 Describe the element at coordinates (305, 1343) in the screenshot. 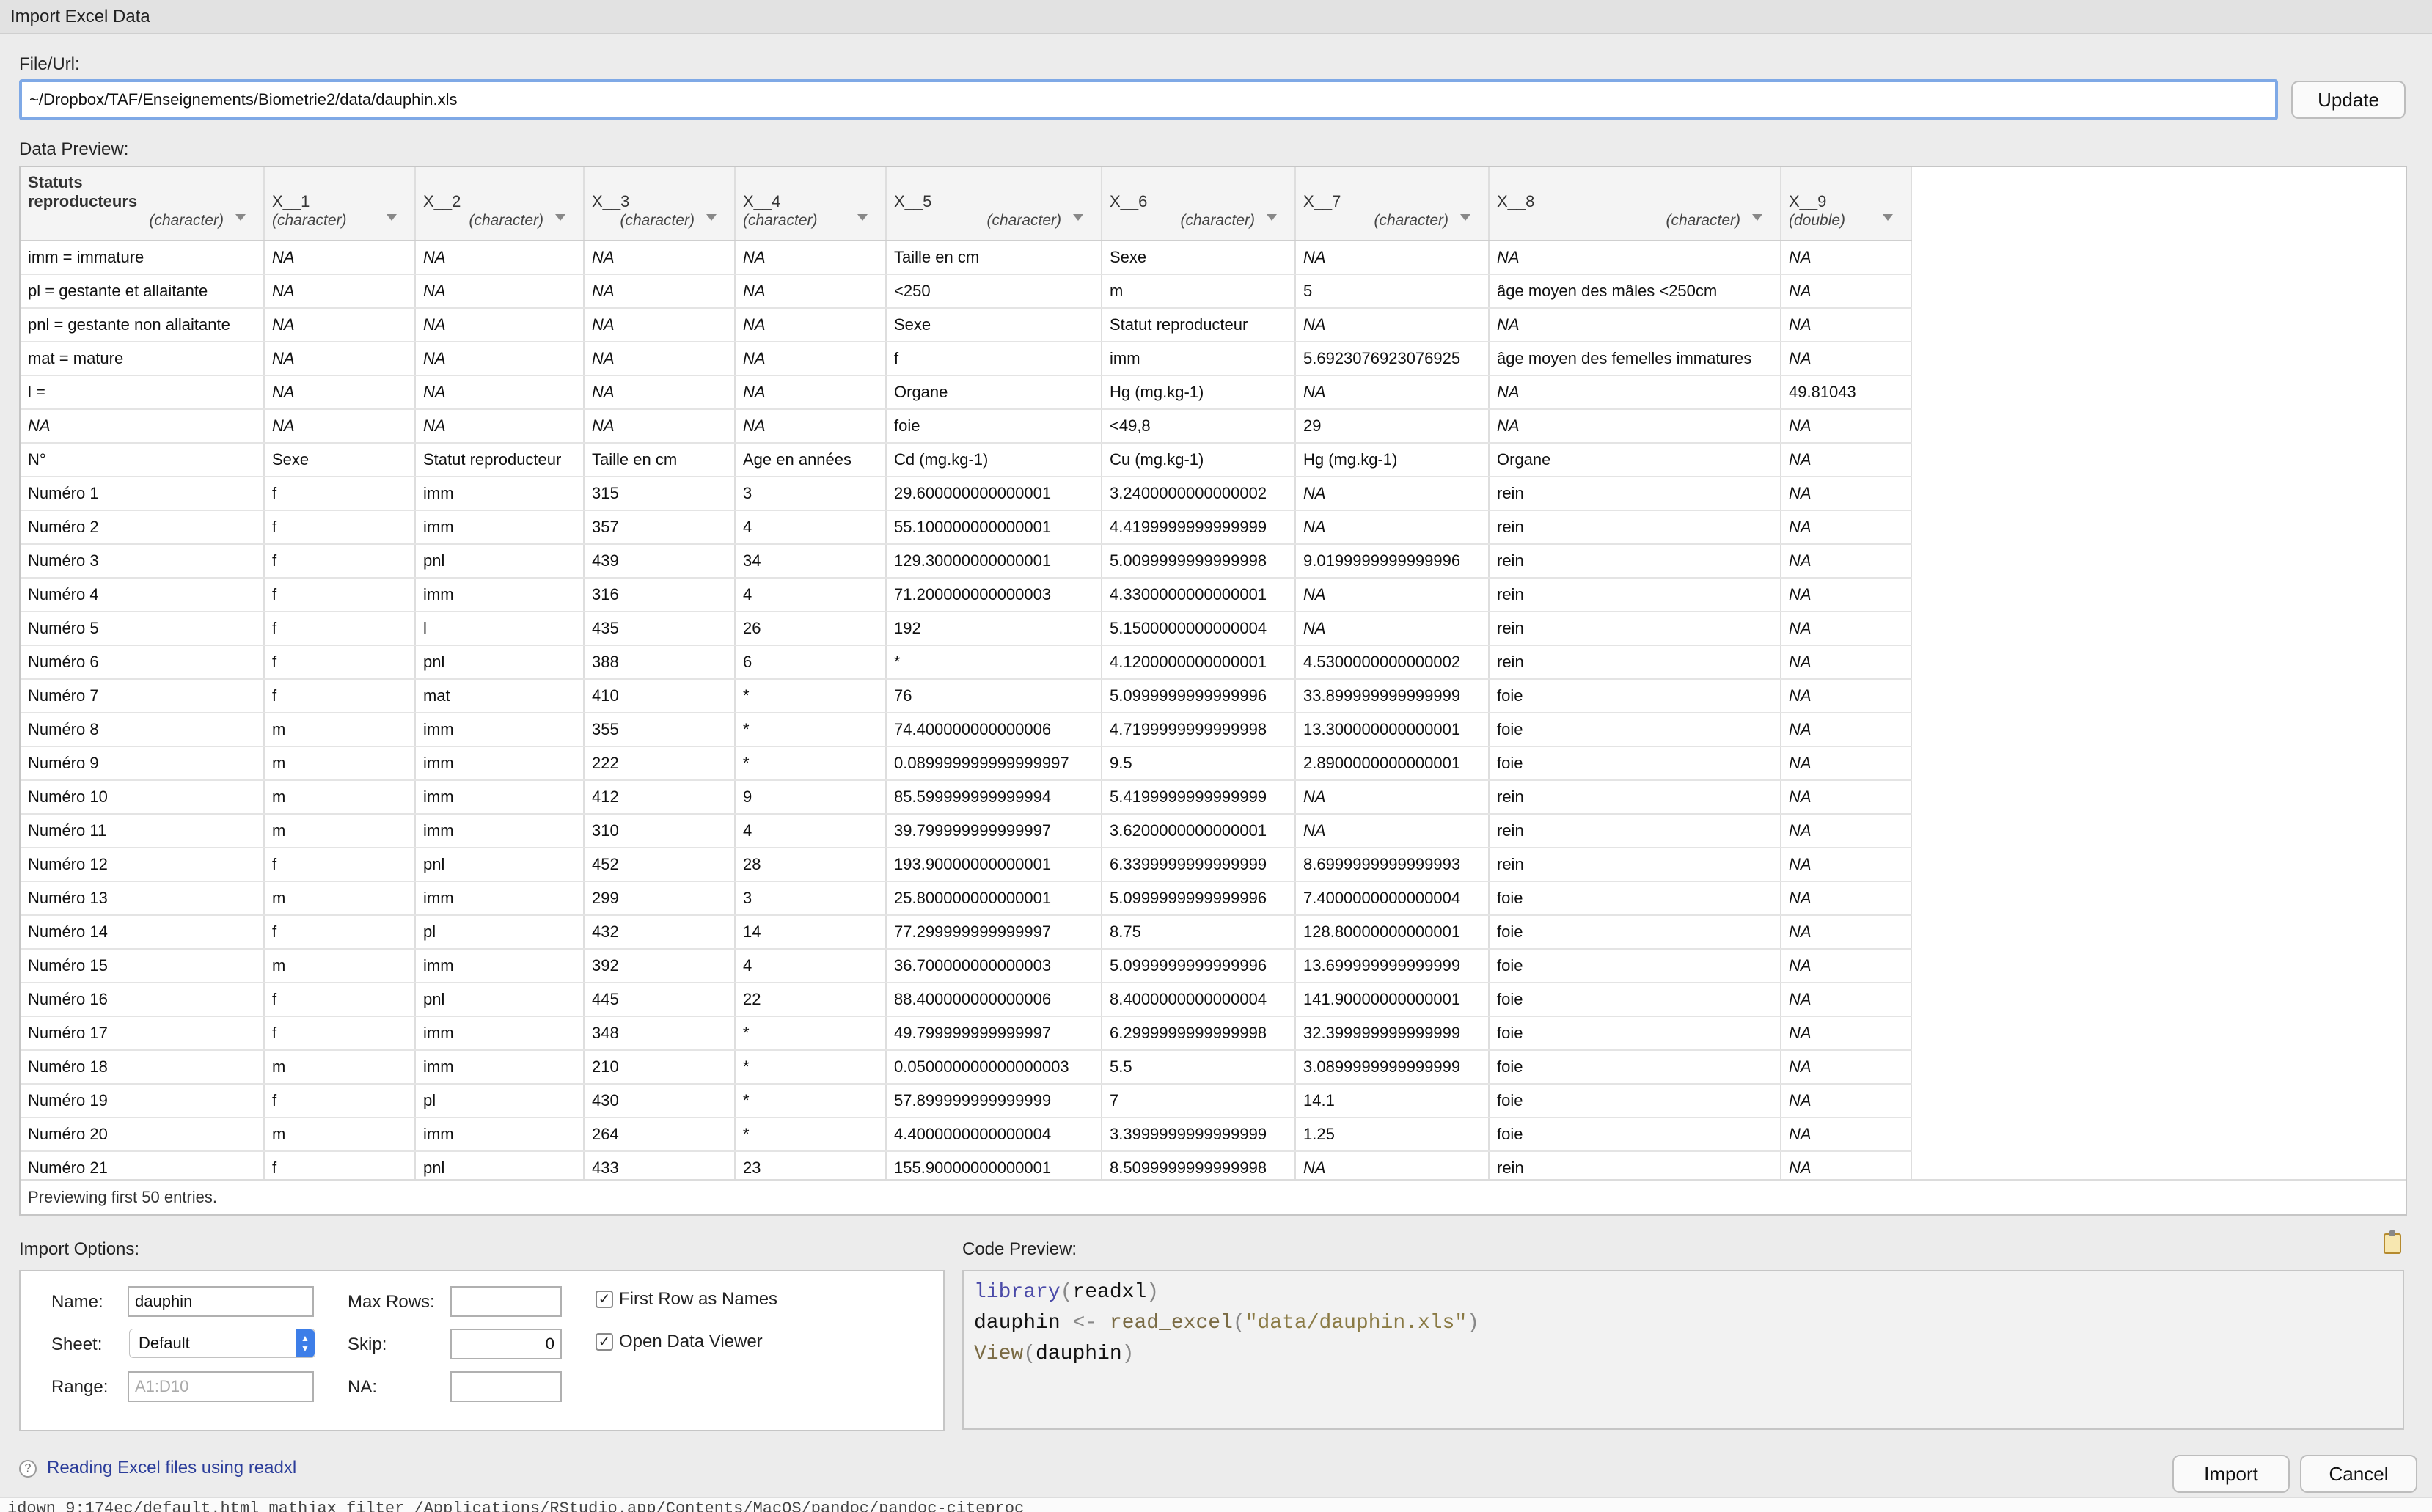

I see `select-arrows-icon: ▲ ▼` at that location.